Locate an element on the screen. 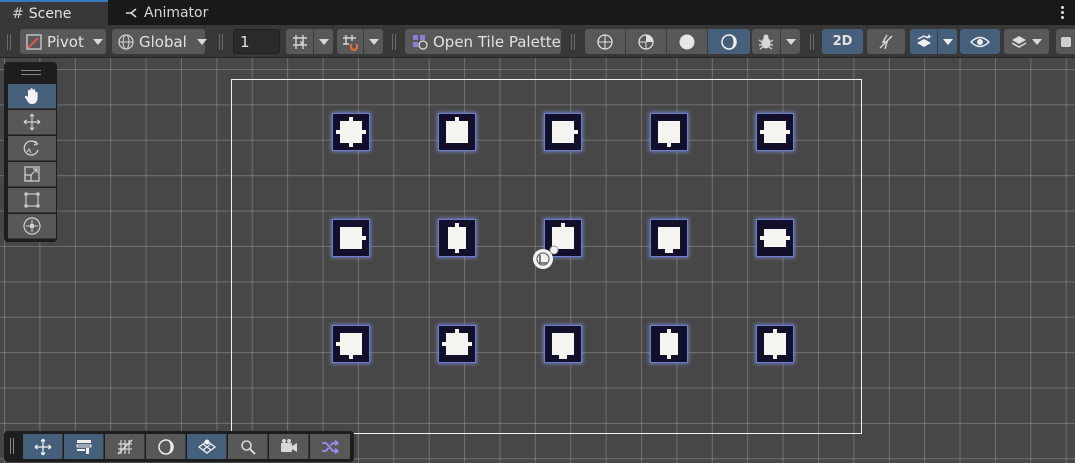 The image size is (1075, 463). shaded-wireframe-icon is located at coordinates (646, 41).